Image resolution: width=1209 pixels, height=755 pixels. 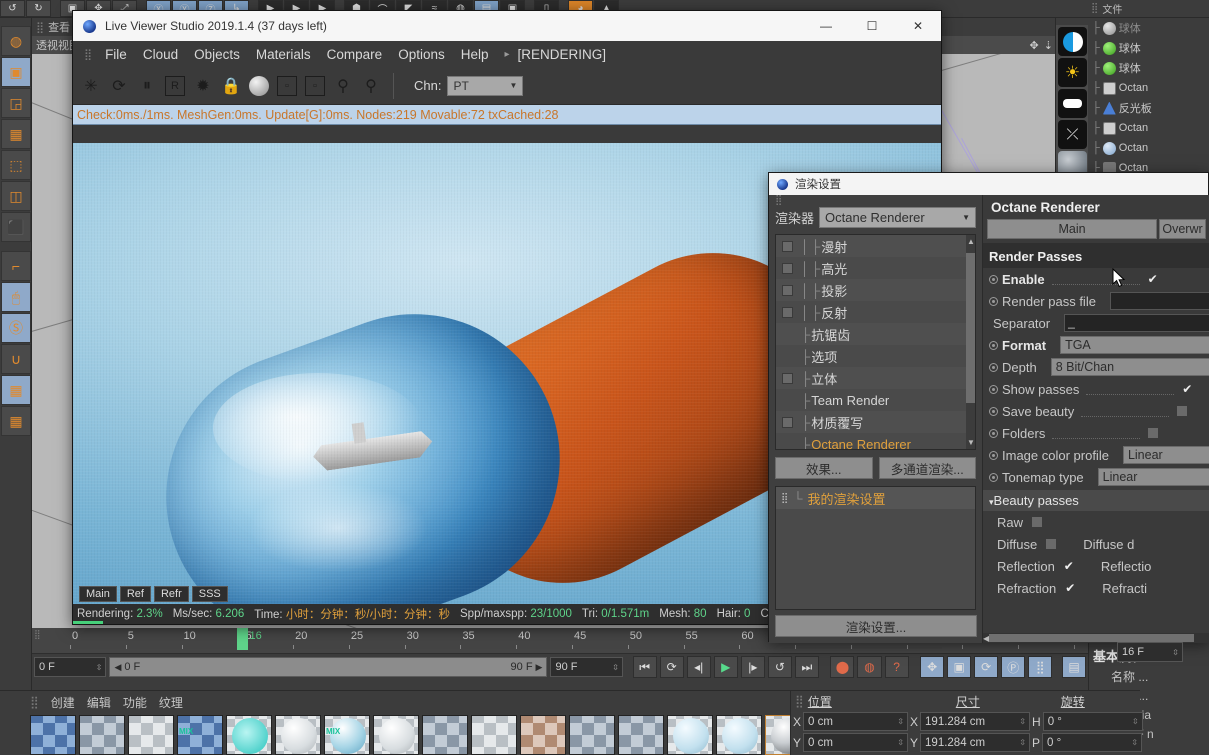 What do you see at coordinates (15, 21) in the screenshot?
I see `palette-grip` at bounding box center [15, 21].